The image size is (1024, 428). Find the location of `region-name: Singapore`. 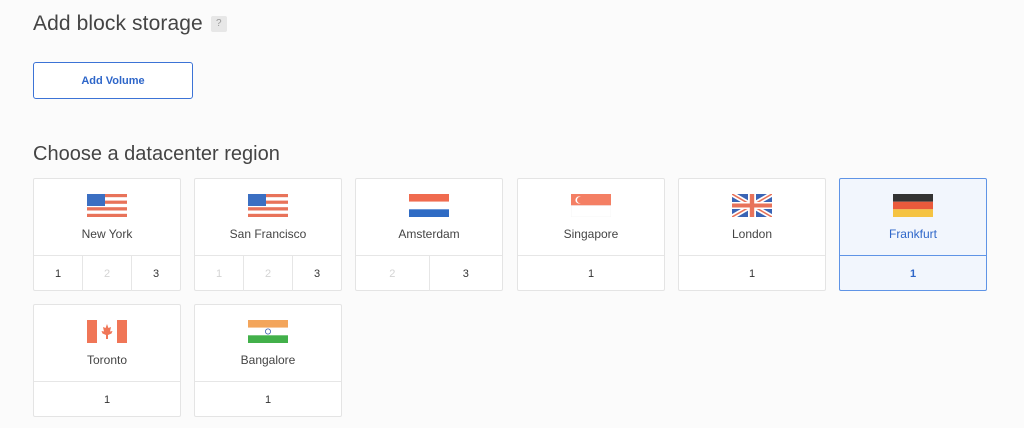

region-name: Singapore is located at coordinates (591, 234).